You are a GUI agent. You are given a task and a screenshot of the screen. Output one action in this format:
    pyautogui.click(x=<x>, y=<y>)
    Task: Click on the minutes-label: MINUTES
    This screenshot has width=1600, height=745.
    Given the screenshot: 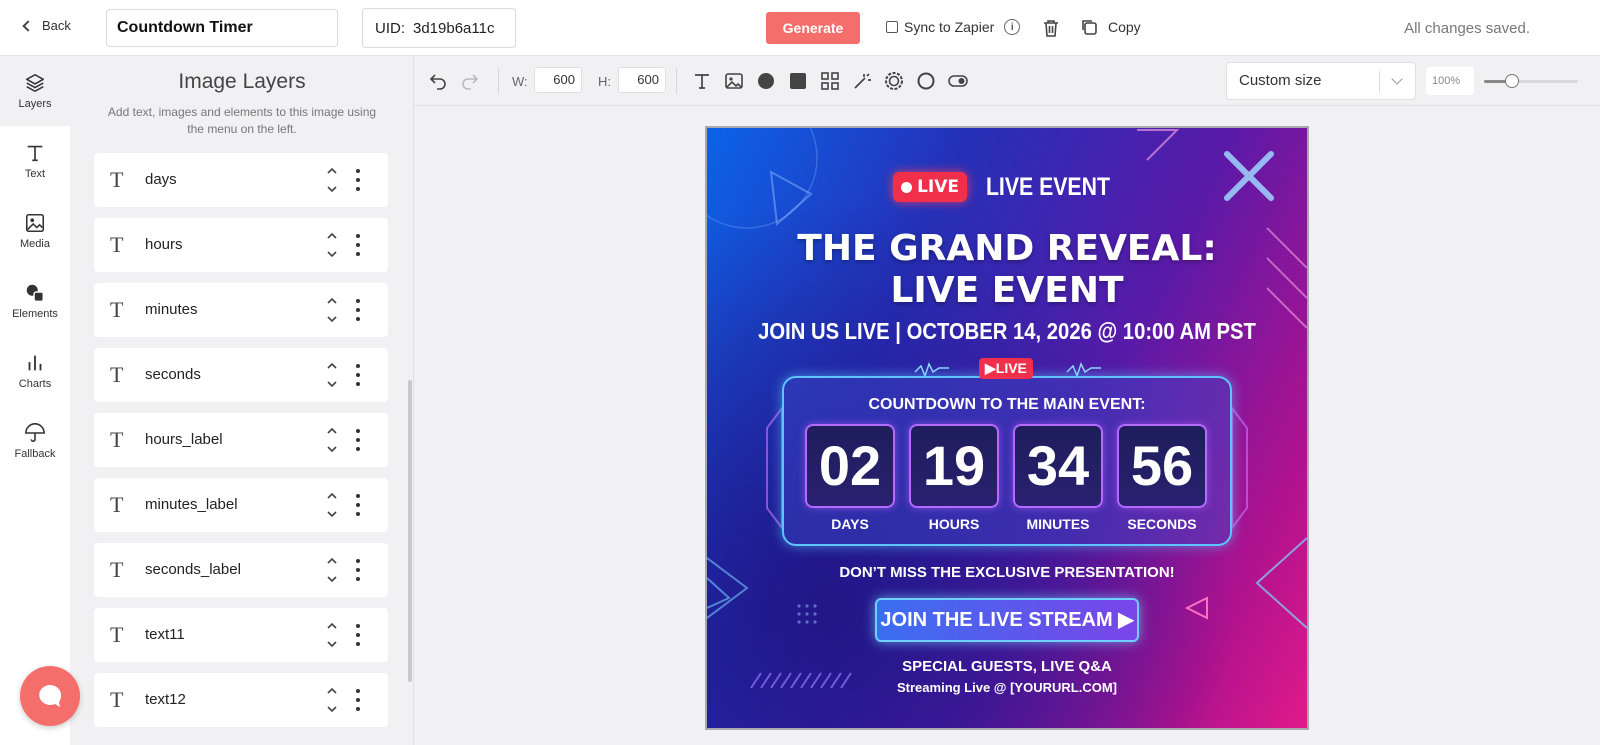 What is the action you would take?
    pyautogui.click(x=1058, y=524)
    